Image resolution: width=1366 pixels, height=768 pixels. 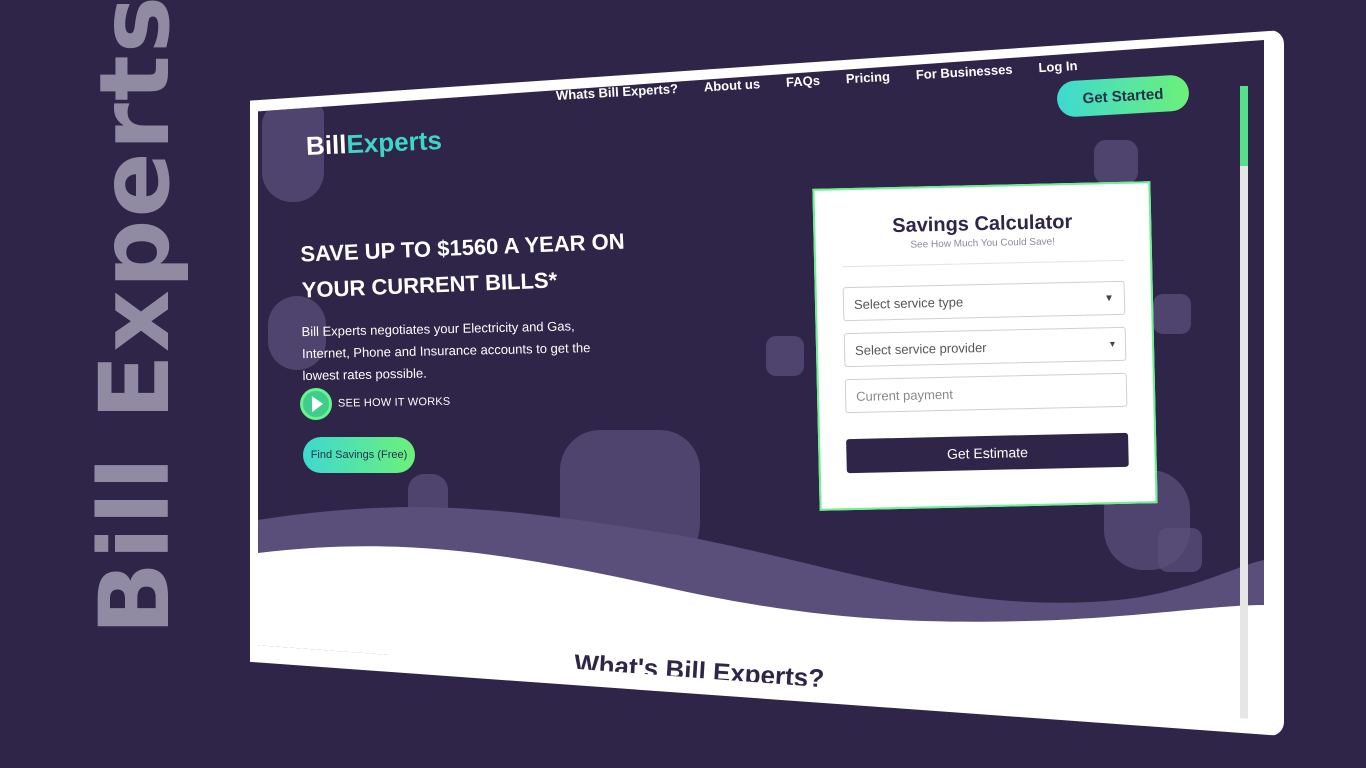 What do you see at coordinates (1244, 403) in the screenshot?
I see `scrollbar` at bounding box center [1244, 403].